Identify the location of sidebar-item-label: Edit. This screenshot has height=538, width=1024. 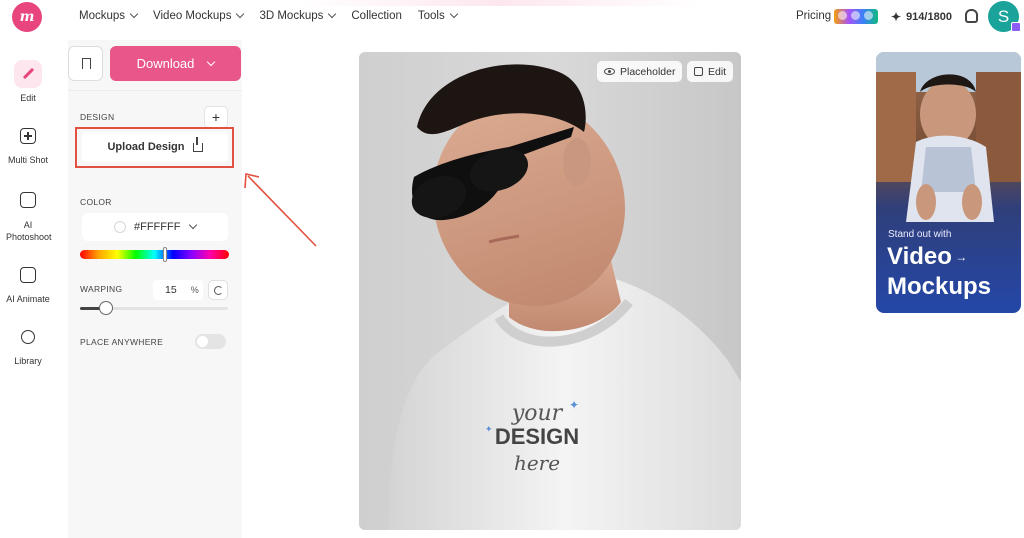
(28, 98).